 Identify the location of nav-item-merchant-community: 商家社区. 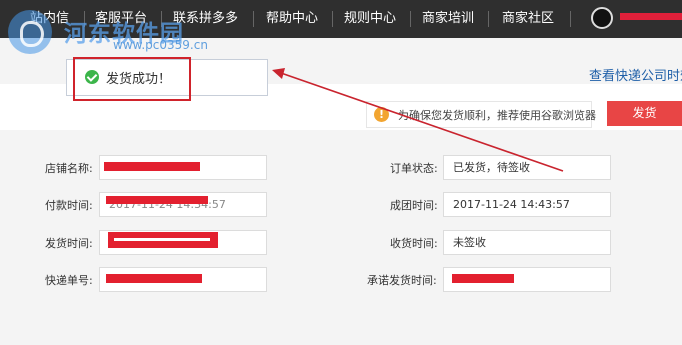
(528, 19).